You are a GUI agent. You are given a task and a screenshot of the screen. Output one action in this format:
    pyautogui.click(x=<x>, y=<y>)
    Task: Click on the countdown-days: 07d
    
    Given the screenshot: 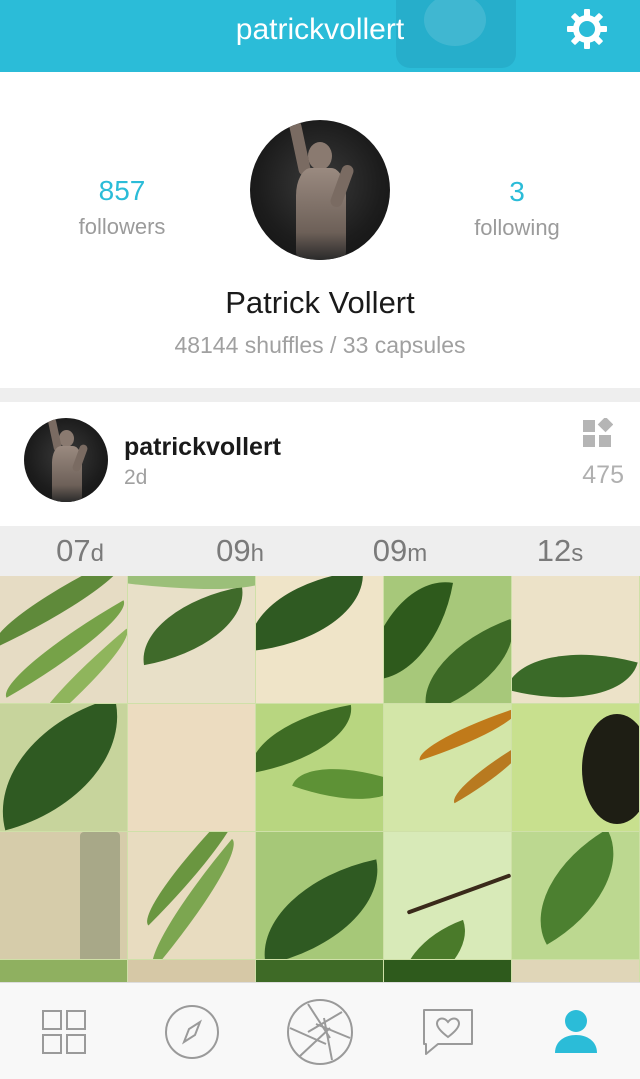 What is the action you would take?
    pyautogui.click(x=80, y=551)
    